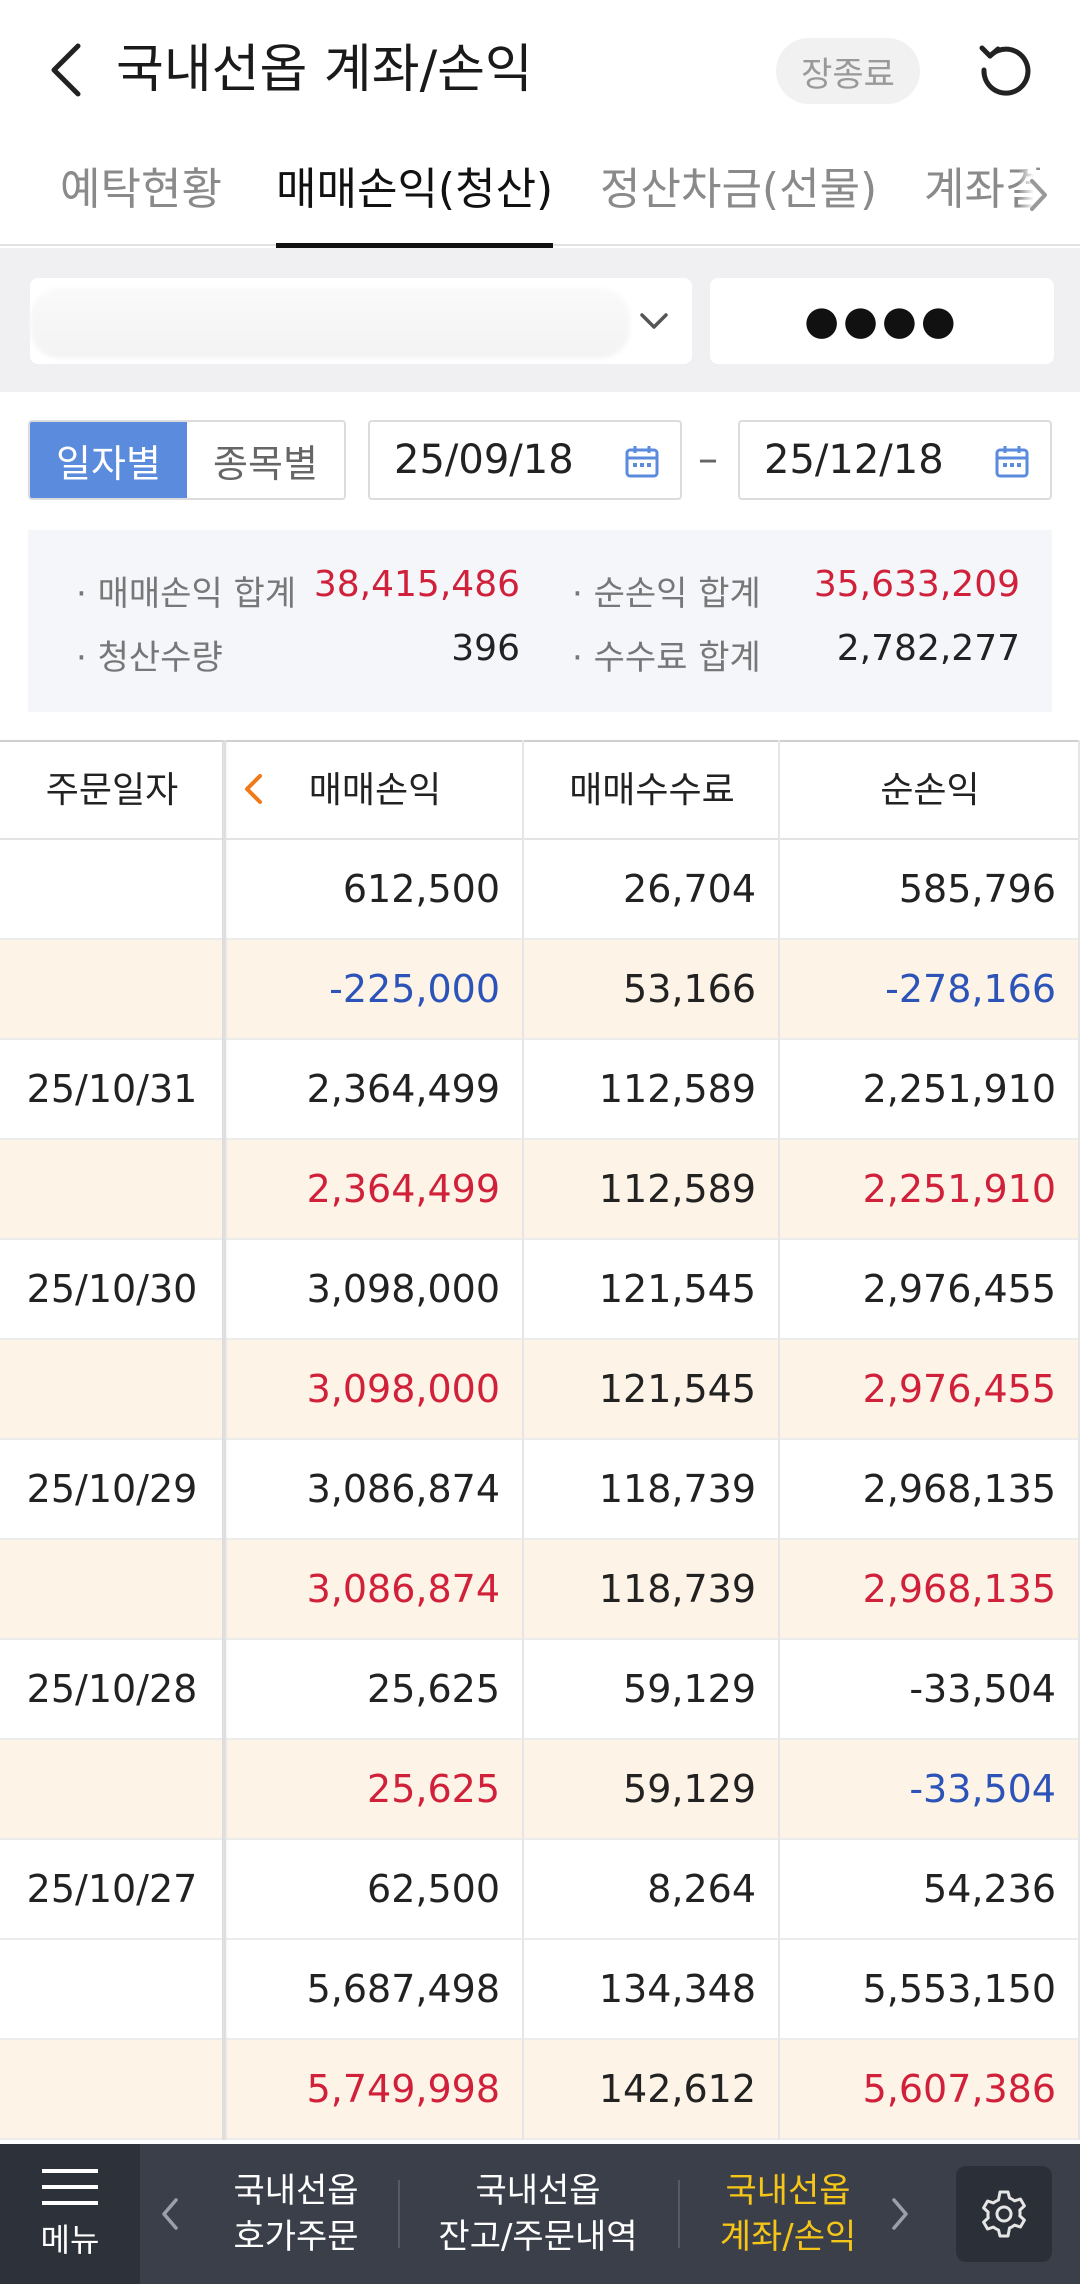 This screenshot has width=1080, height=2284. I want to click on row-trade-fee: 142,612, so click(677, 2089).